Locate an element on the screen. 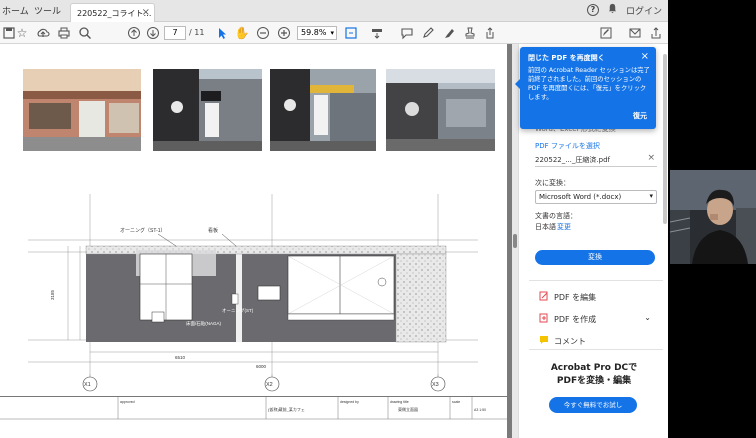 The height and width of the screenshot is (438, 756). remove-file-icon: × is located at coordinates (651, 158).